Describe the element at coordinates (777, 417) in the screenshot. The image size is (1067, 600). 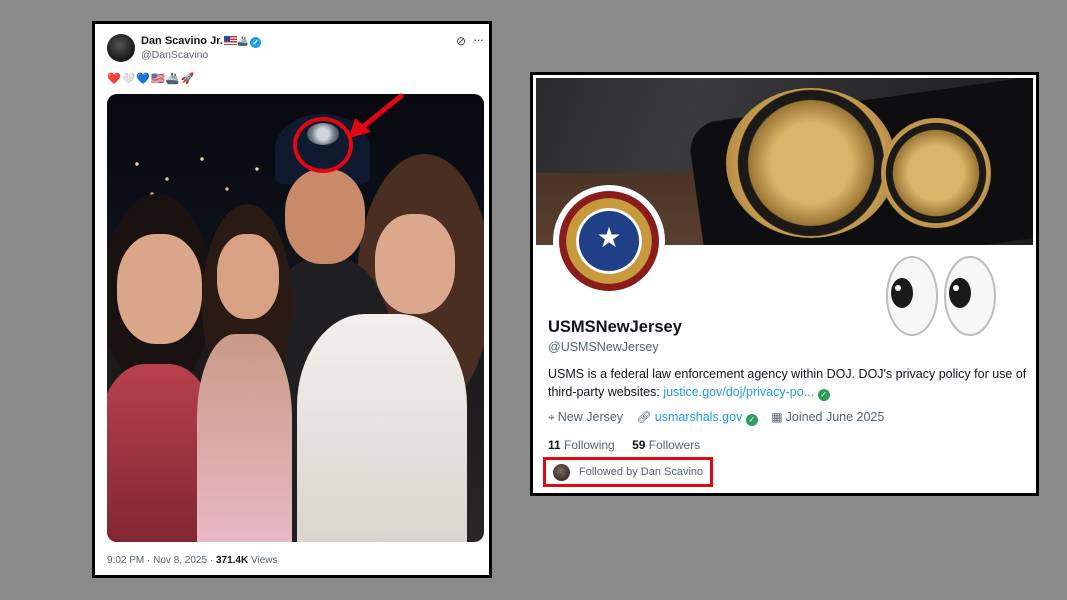
I see `calendar-icon: ▦` at that location.